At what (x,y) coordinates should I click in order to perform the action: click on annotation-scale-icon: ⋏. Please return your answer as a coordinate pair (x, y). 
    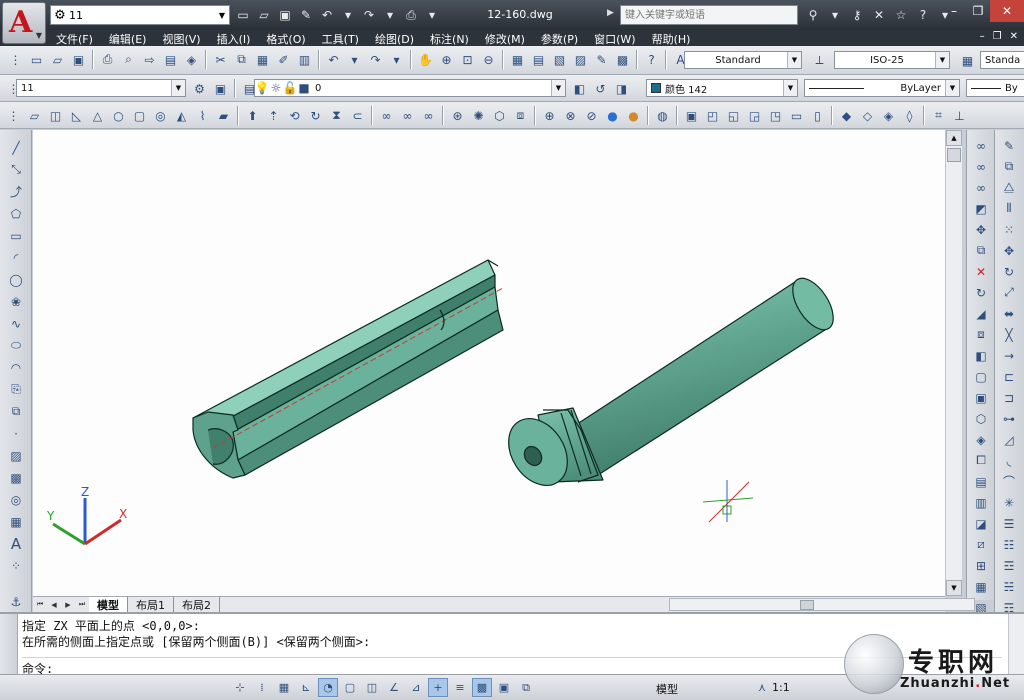
    Looking at the image, I should click on (762, 687).